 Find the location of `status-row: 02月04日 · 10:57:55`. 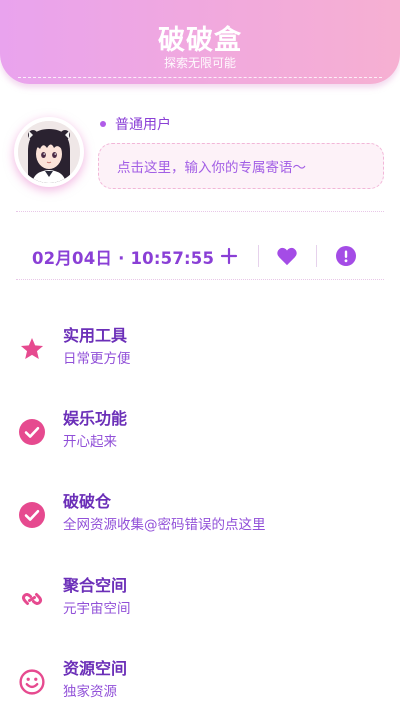

status-row: 02月04日 · 10:57:55 is located at coordinates (200, 256).